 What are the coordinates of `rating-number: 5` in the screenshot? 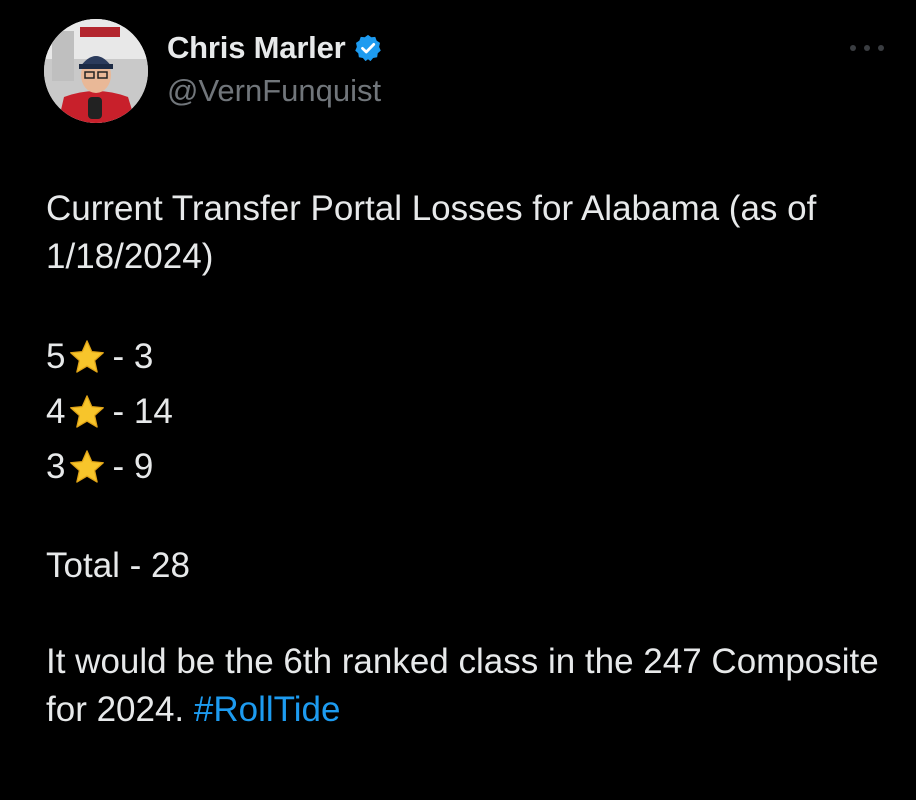 It's located at (56, 356).